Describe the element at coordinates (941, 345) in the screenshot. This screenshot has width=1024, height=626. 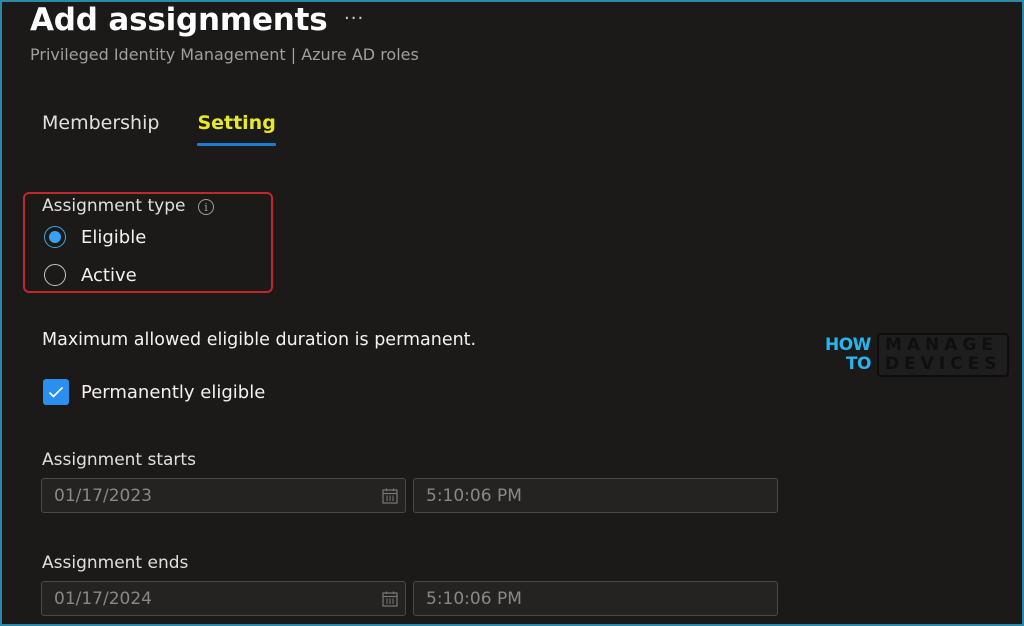
I see `logo-text-manage: MANAGE` at that location.